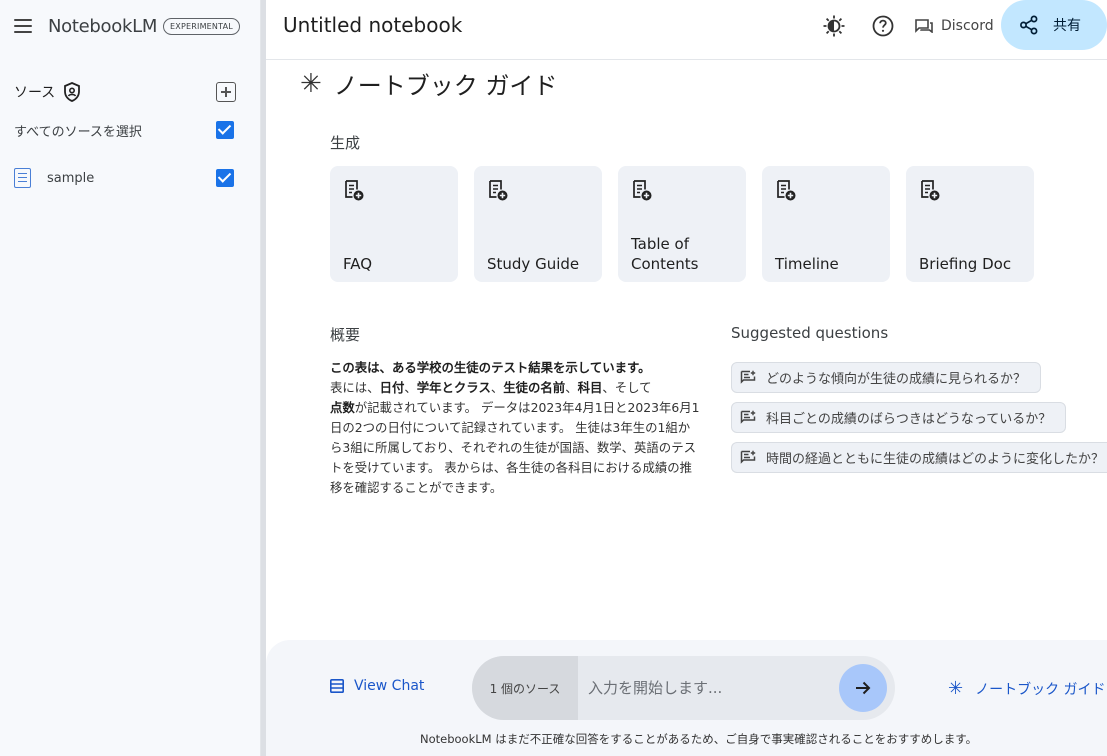  Describe the element at coordinates (263, 378) in the screenshot. I see `panel-divider` at that location.